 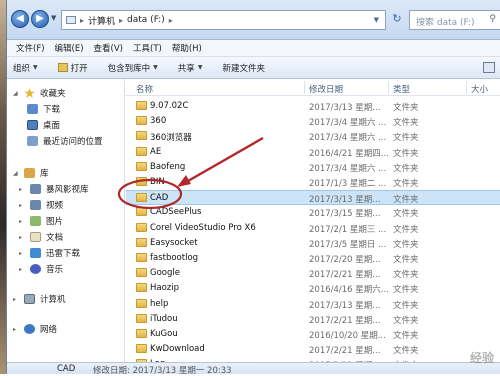 I want to click on menu-tools: 工具(T), so click(x=147, y=48).